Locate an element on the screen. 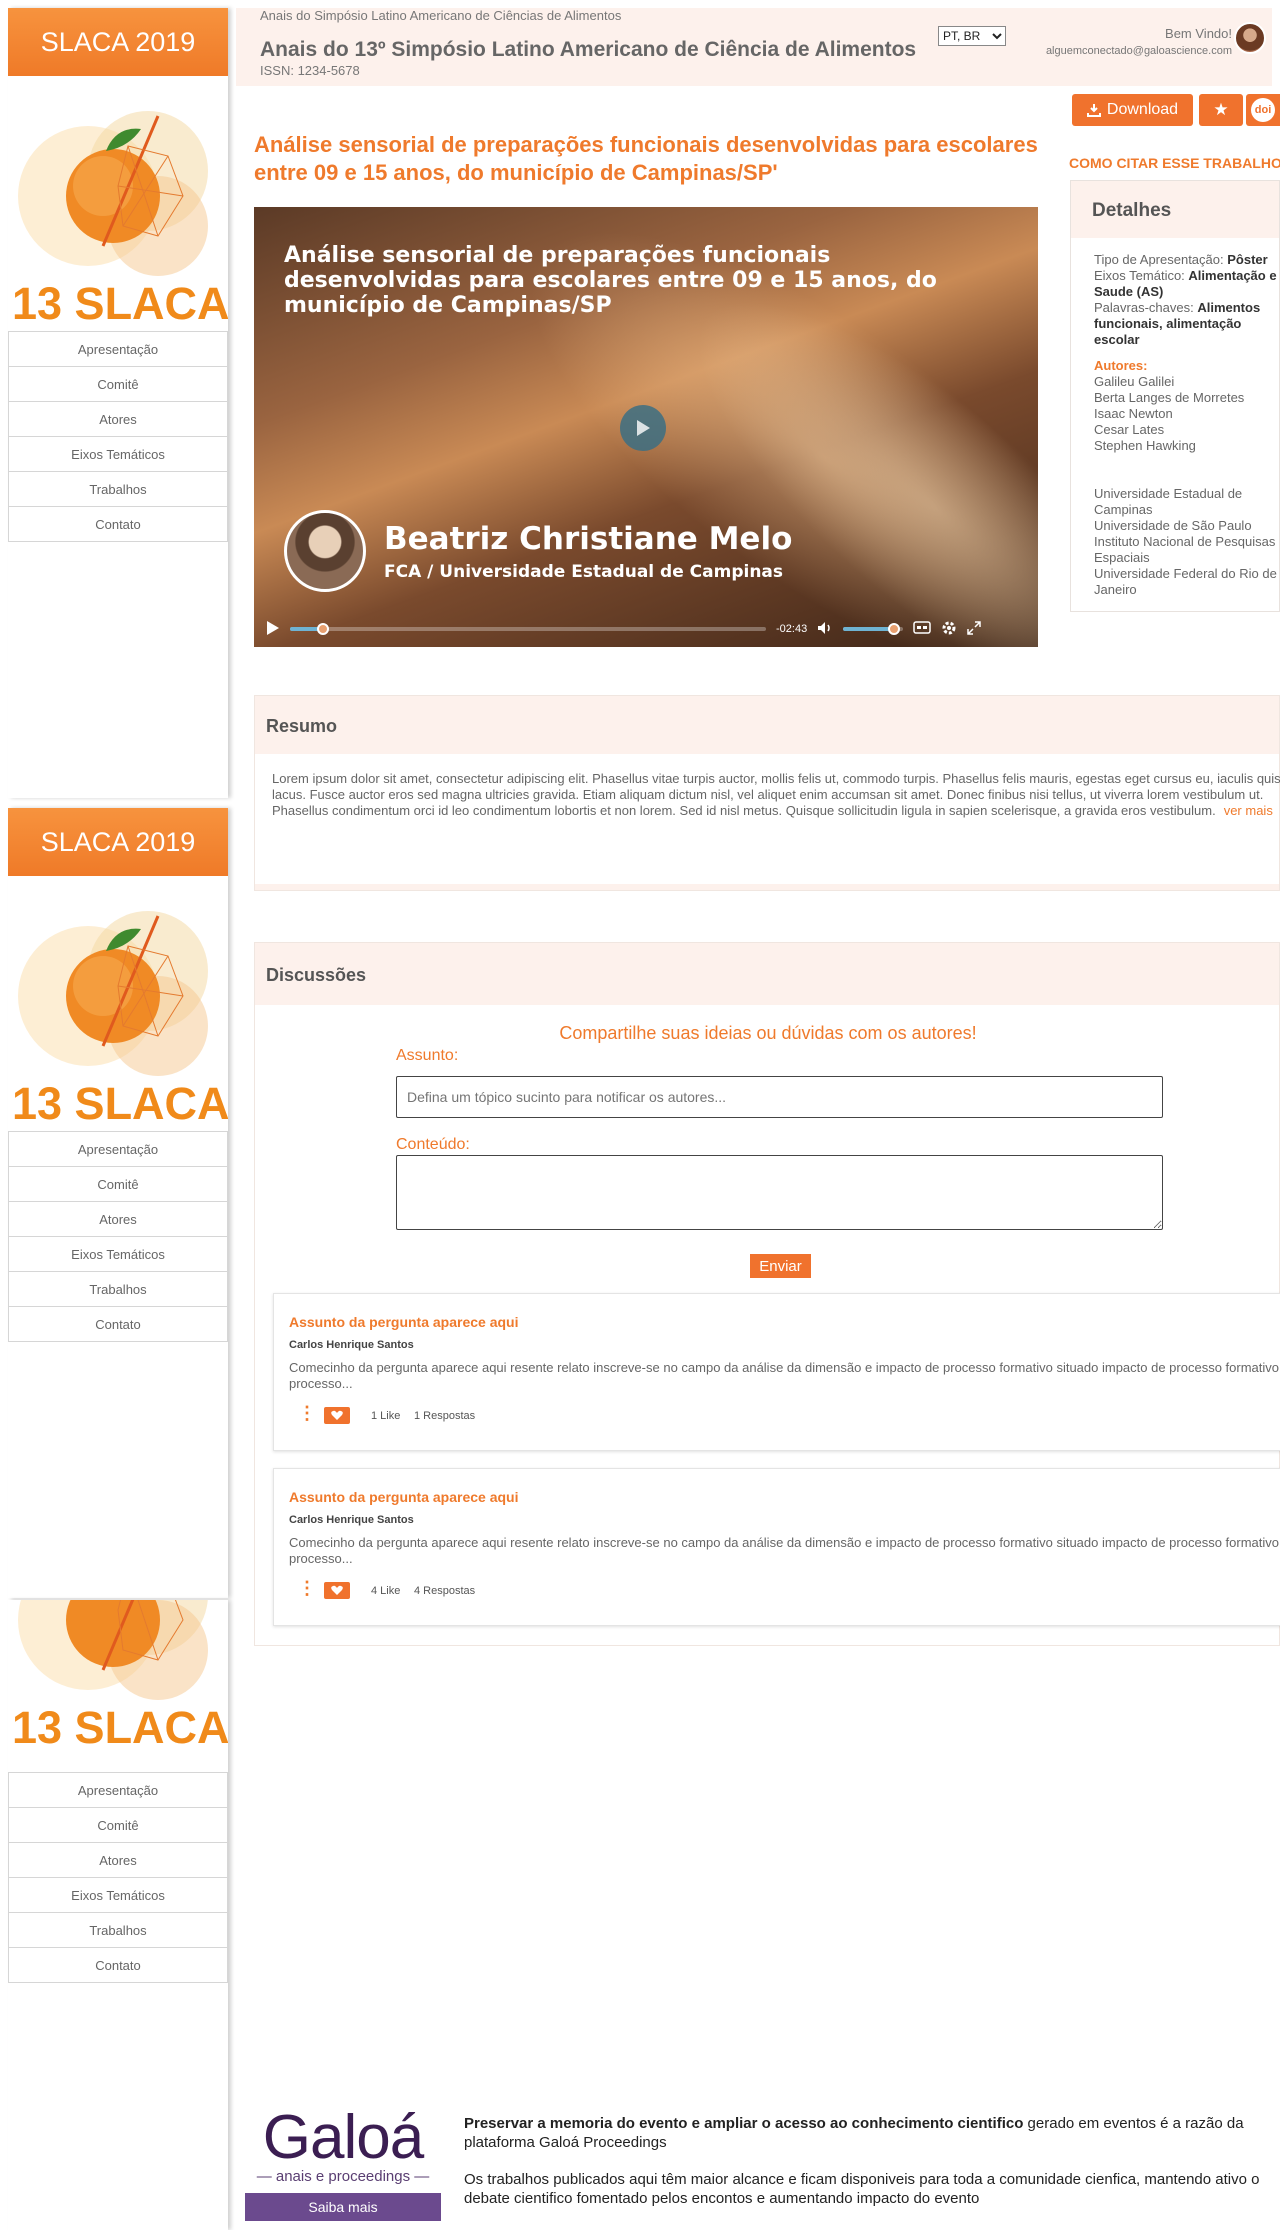  abstract-footer is located at coordinates (767, 887).